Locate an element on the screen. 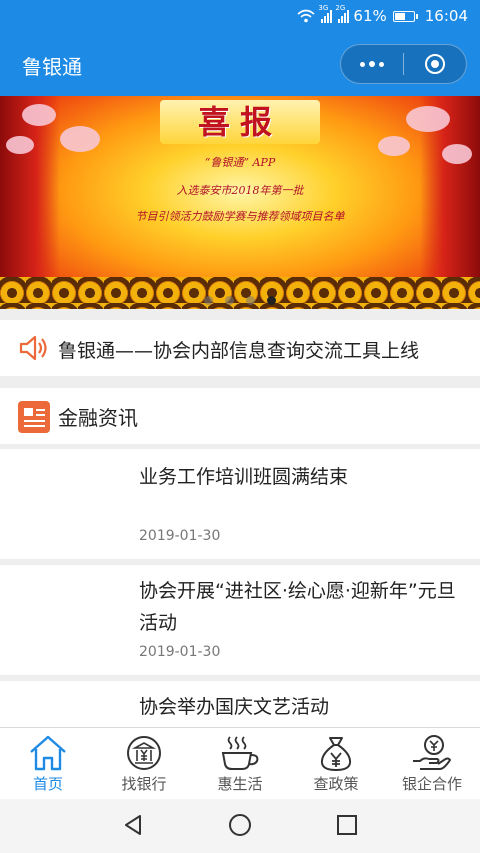 The image size is (480, 853). status-bar: 3G 2G 61% 16:04 is located at coordinates (240, 16).